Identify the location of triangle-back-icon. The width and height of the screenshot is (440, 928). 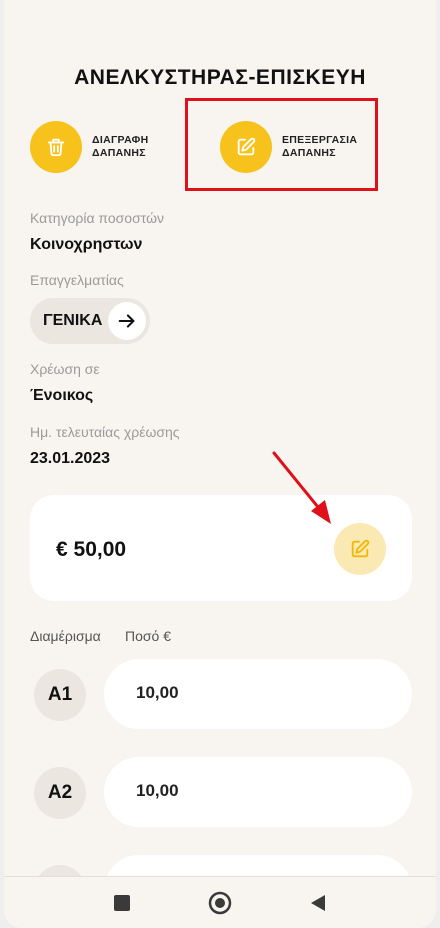
(318, 903).